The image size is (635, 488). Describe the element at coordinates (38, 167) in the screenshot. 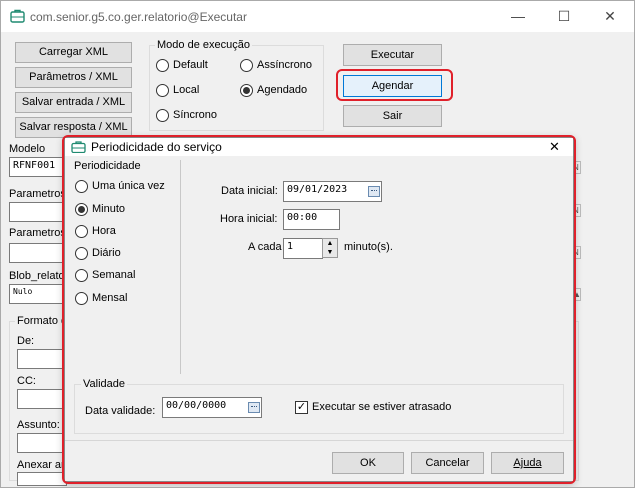

I see `modelo-input: RFNF001` at that location.